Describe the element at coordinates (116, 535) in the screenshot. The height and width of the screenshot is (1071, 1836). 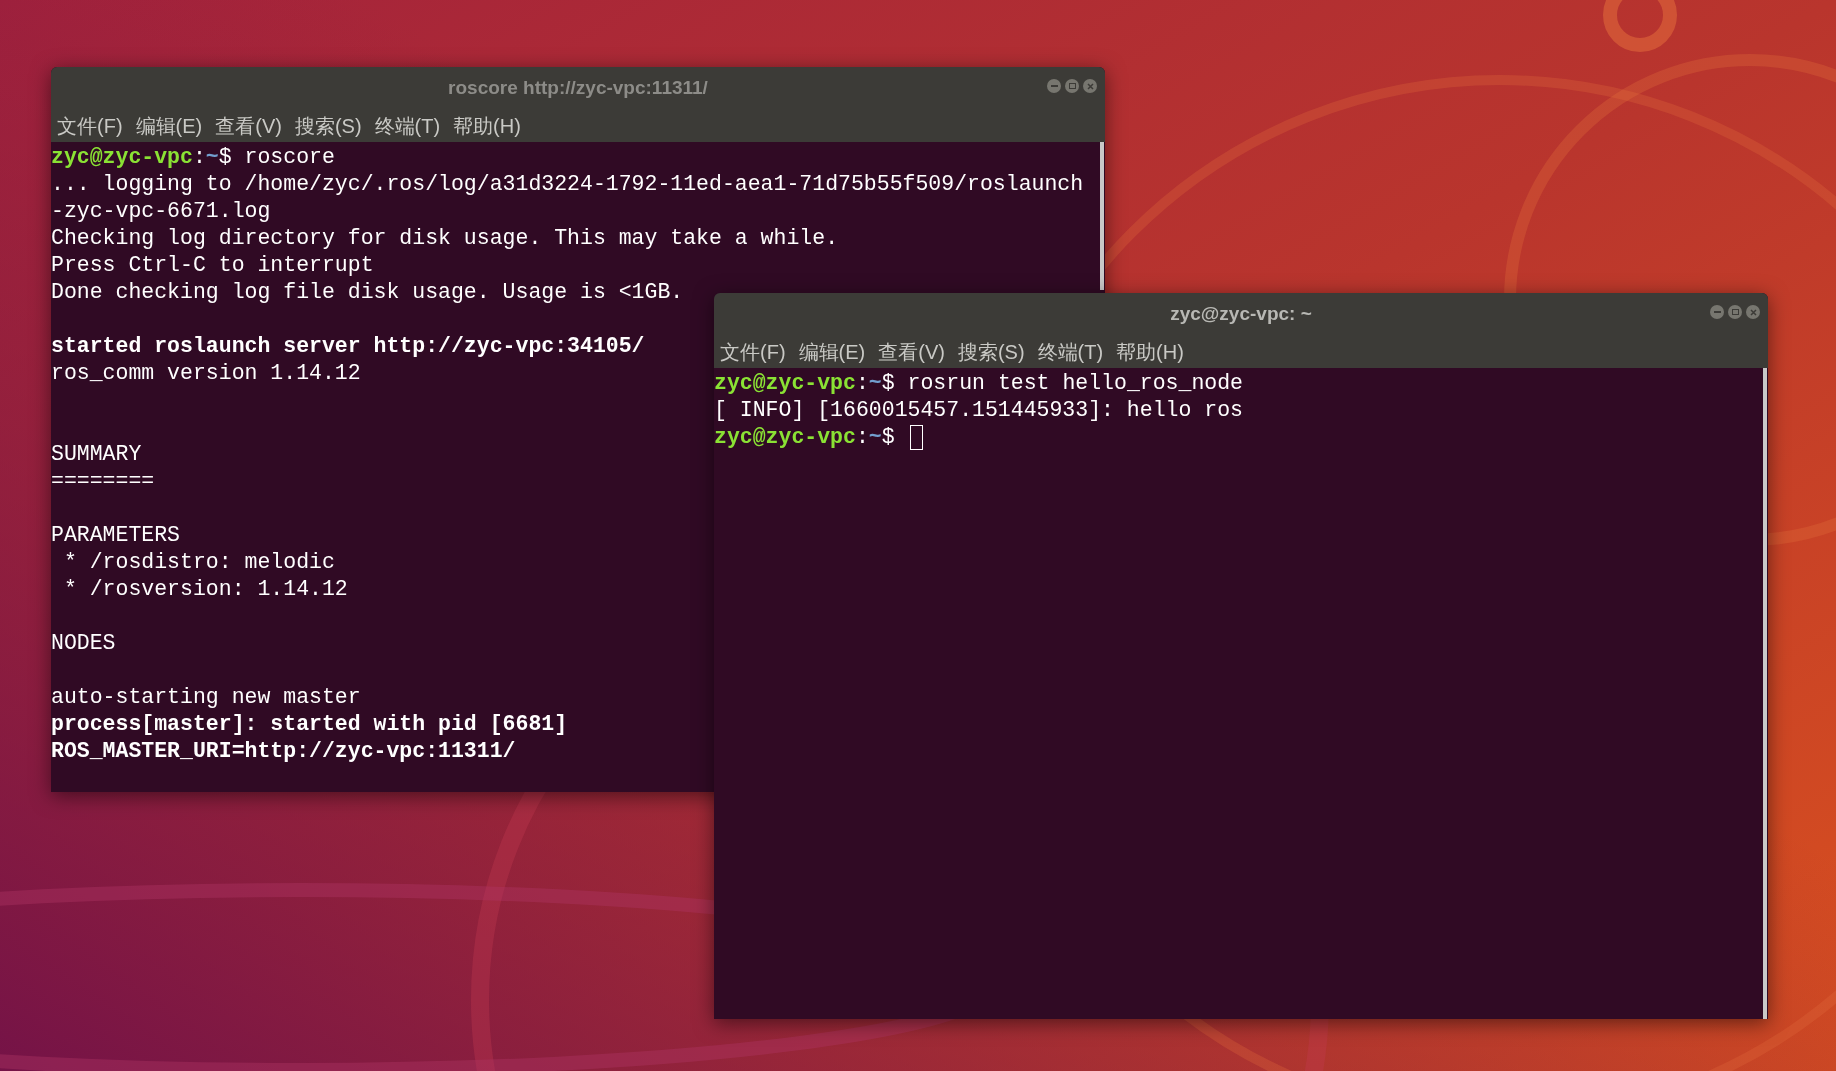
I see `terminal-line: PARAMETERS` at that location.